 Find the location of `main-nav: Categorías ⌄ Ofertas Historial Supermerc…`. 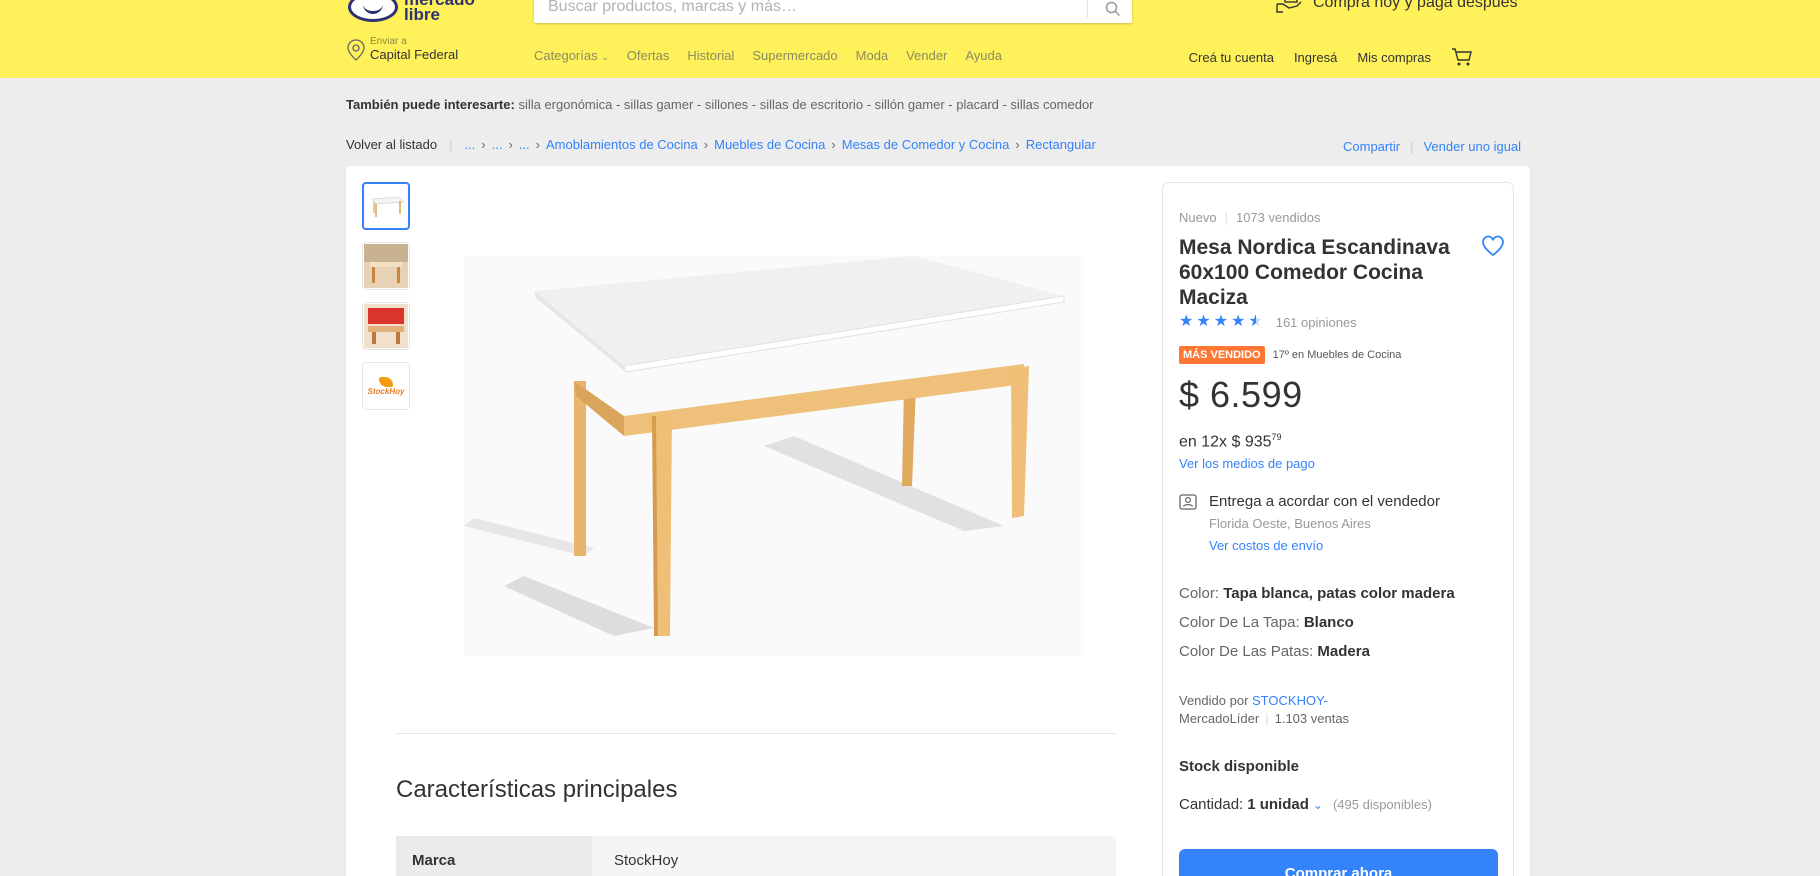

main-nav: Categorías ⌄ Ofertas Historial Supermerc… is located at coordinates (768, 55).